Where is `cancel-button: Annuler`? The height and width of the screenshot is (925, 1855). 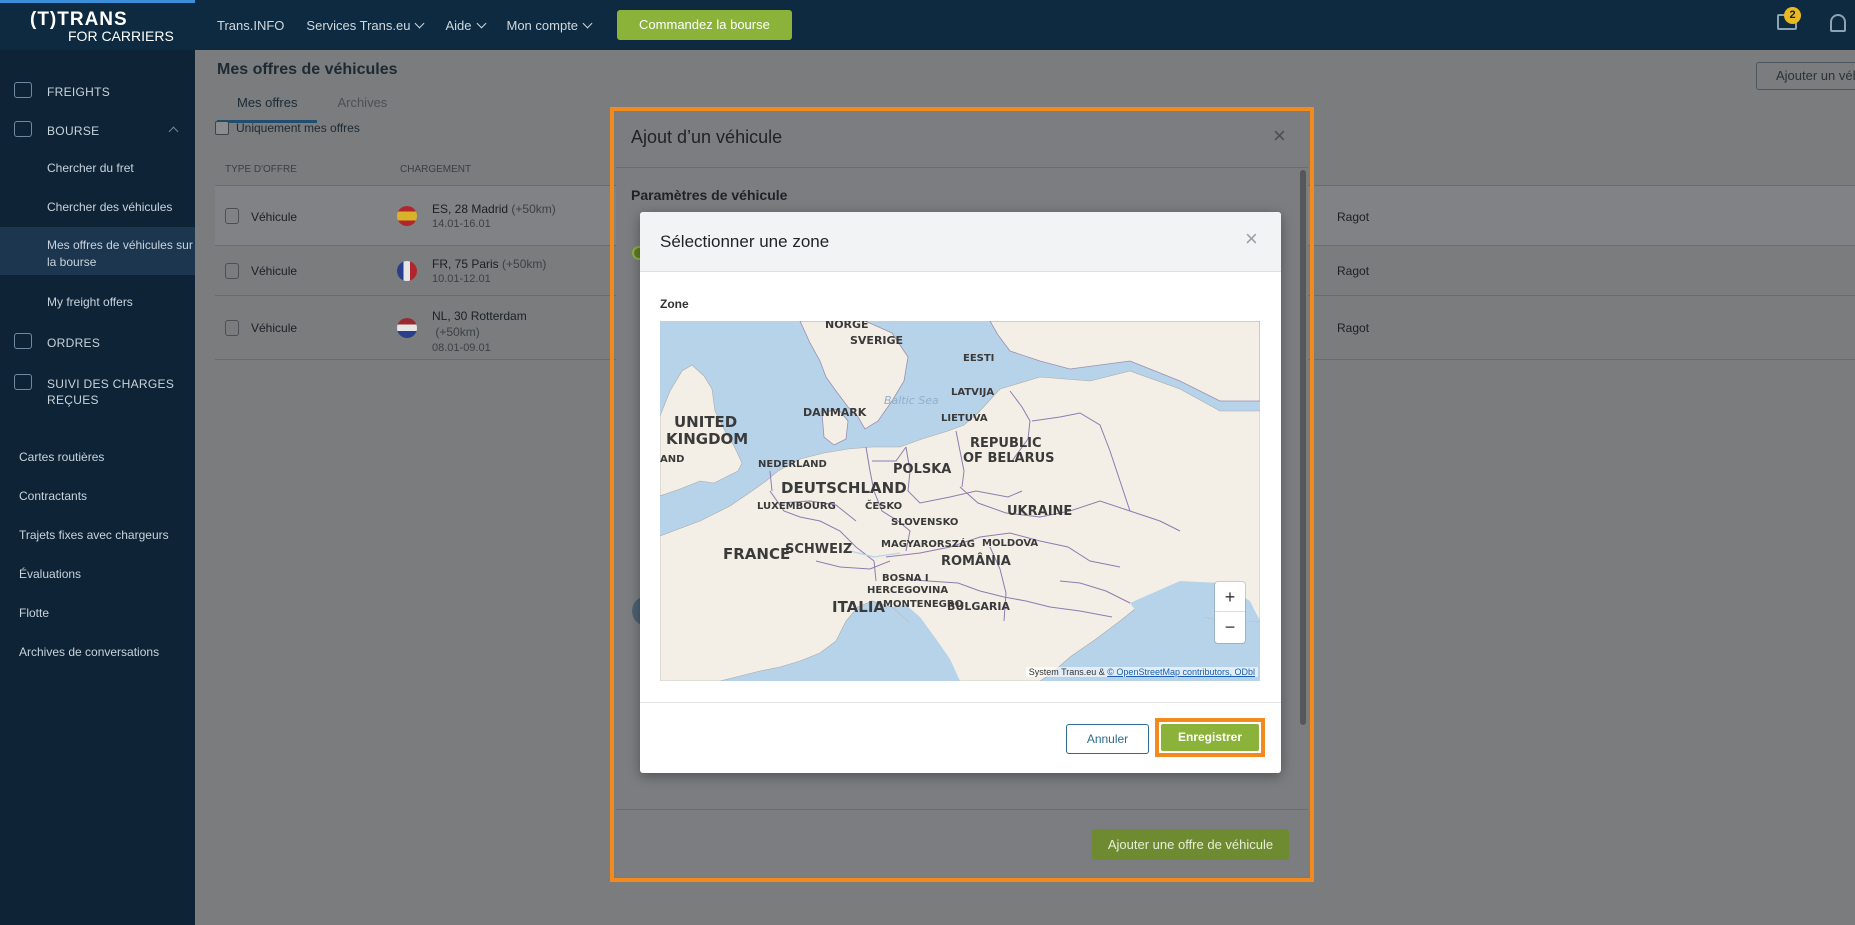 cancel-button: Annuler is located at coordinates (1107, 739).